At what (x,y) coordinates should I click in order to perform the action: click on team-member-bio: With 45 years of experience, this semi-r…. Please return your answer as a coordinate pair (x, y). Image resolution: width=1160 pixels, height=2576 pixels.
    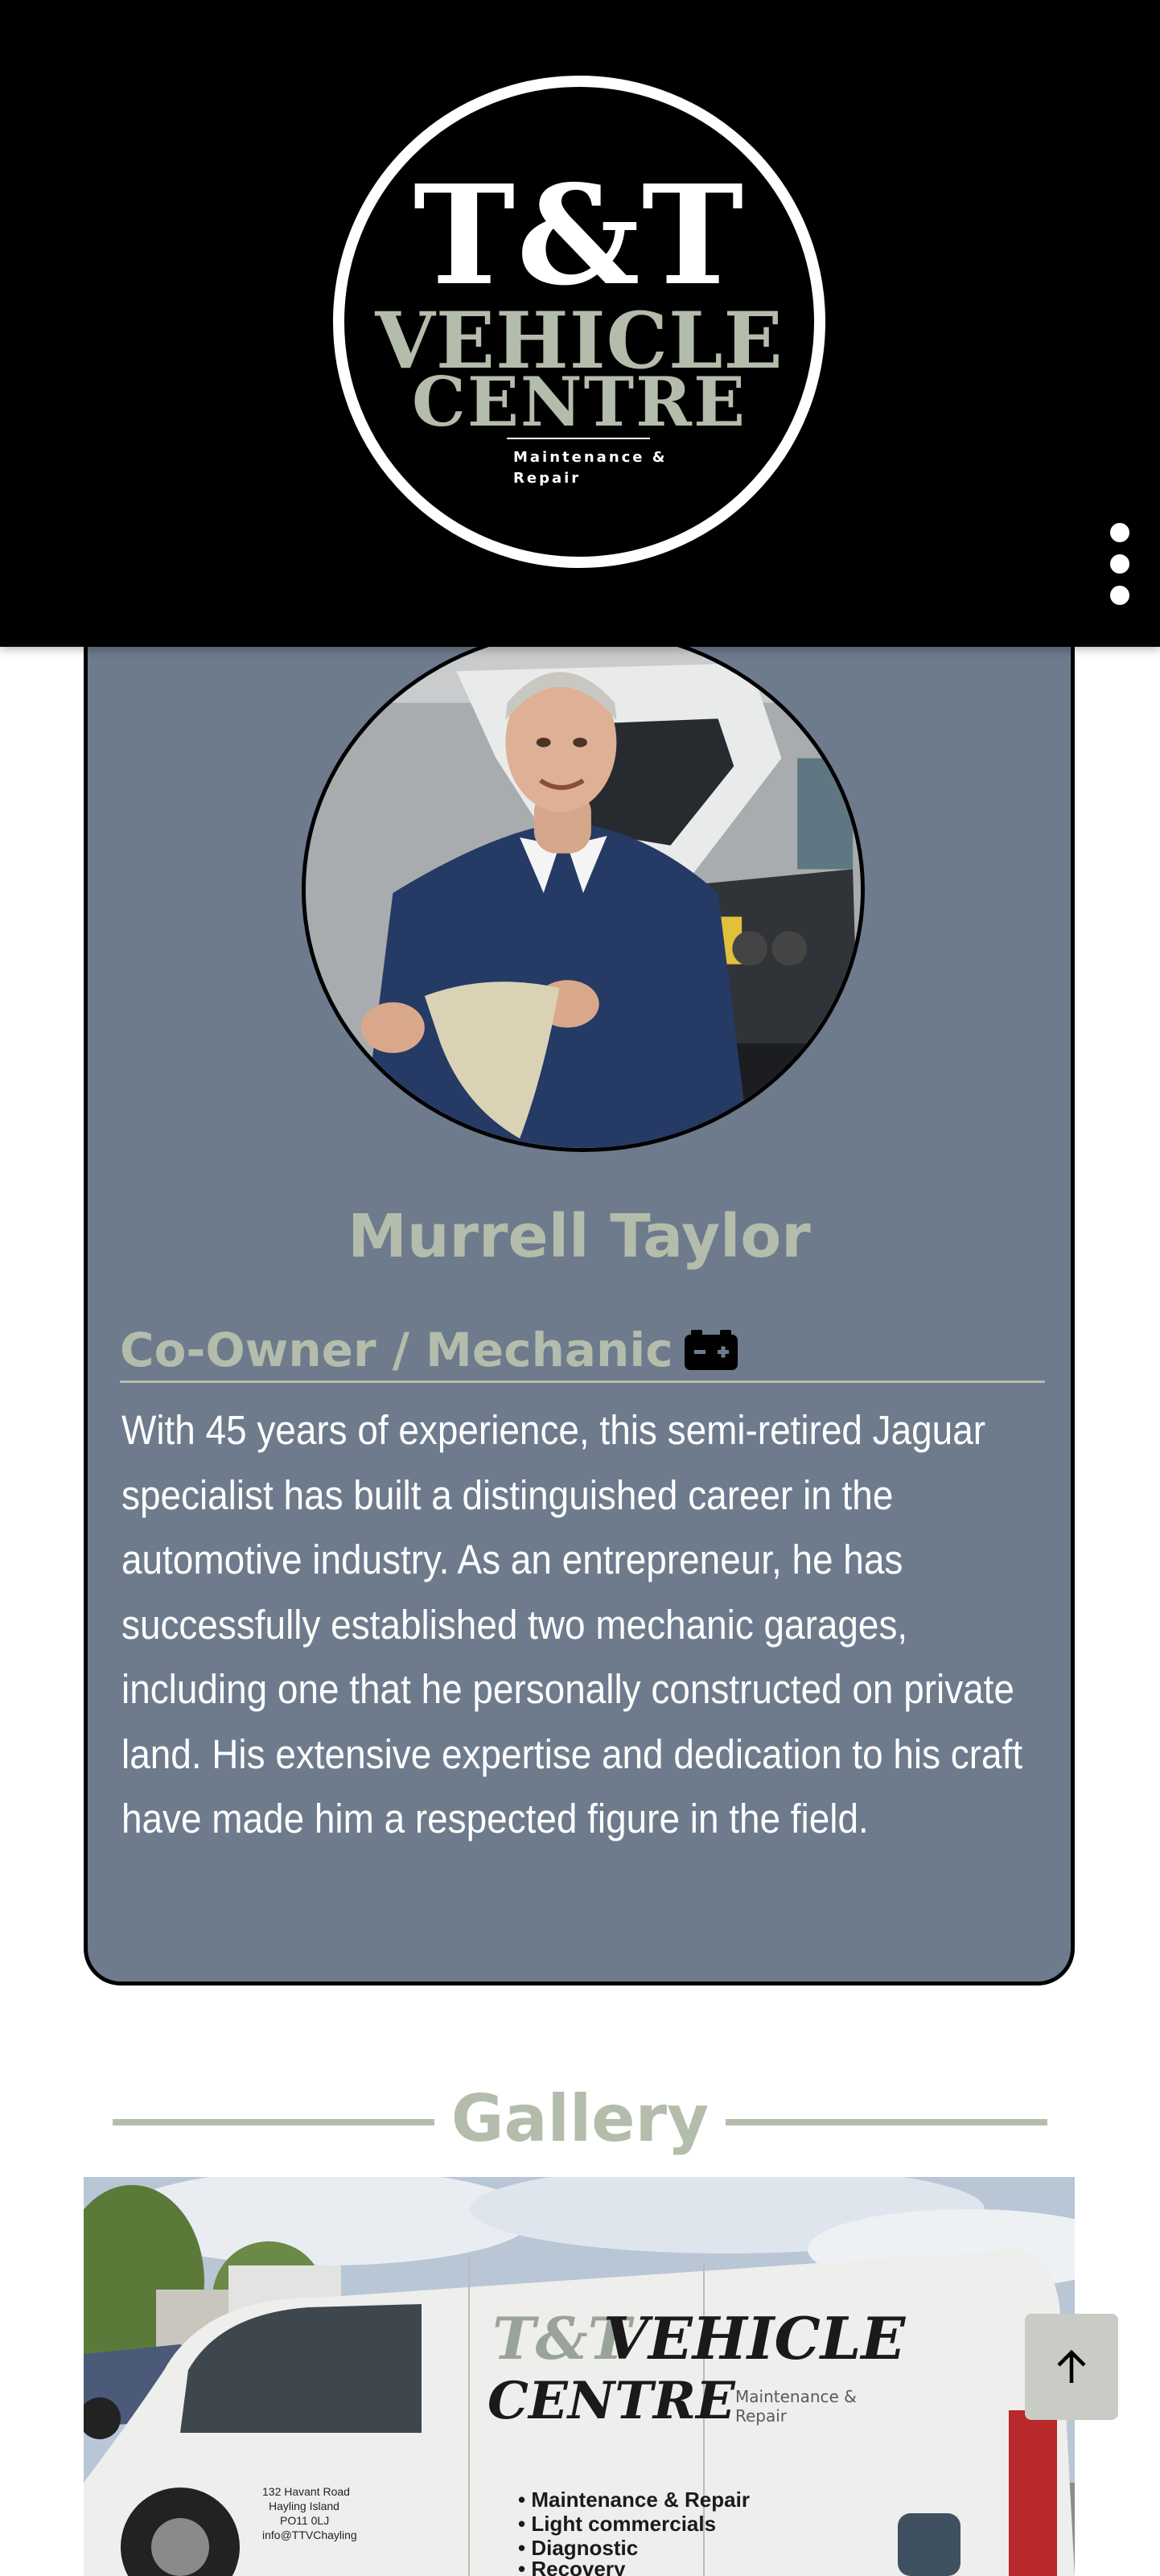
    Looking at the image, I should click on (572, 1624).